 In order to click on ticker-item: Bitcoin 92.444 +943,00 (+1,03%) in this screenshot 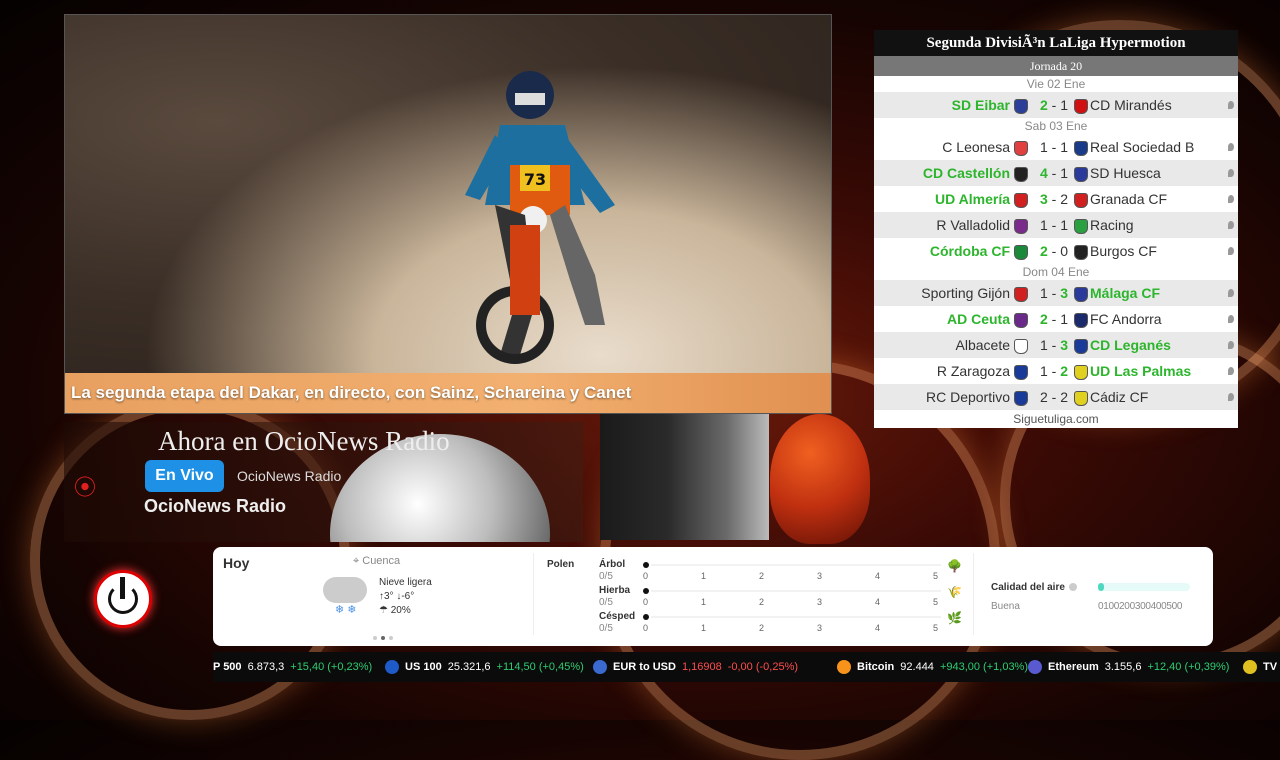, I will do `click(932, 667)`.